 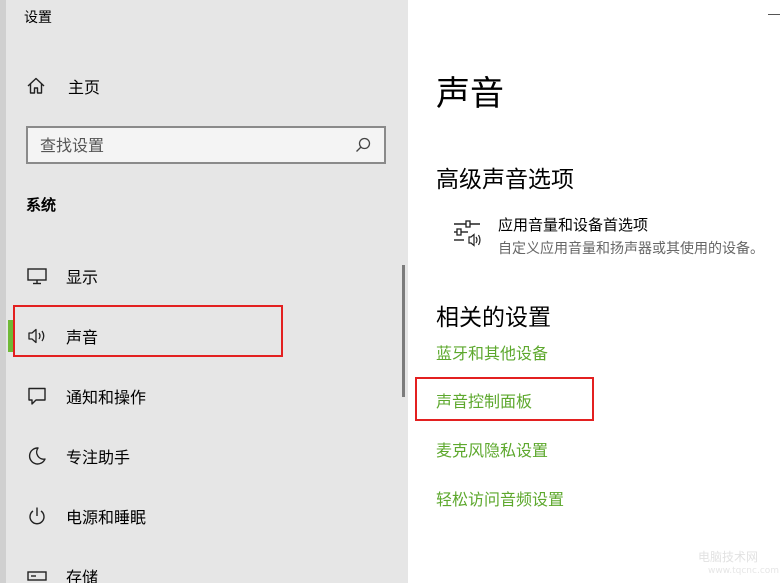 I want to click on app-volume-preferences: 应用音量和设备首选项 自定义应用音量和扬声器或其使用的设备。, so click(x=616, y=238).